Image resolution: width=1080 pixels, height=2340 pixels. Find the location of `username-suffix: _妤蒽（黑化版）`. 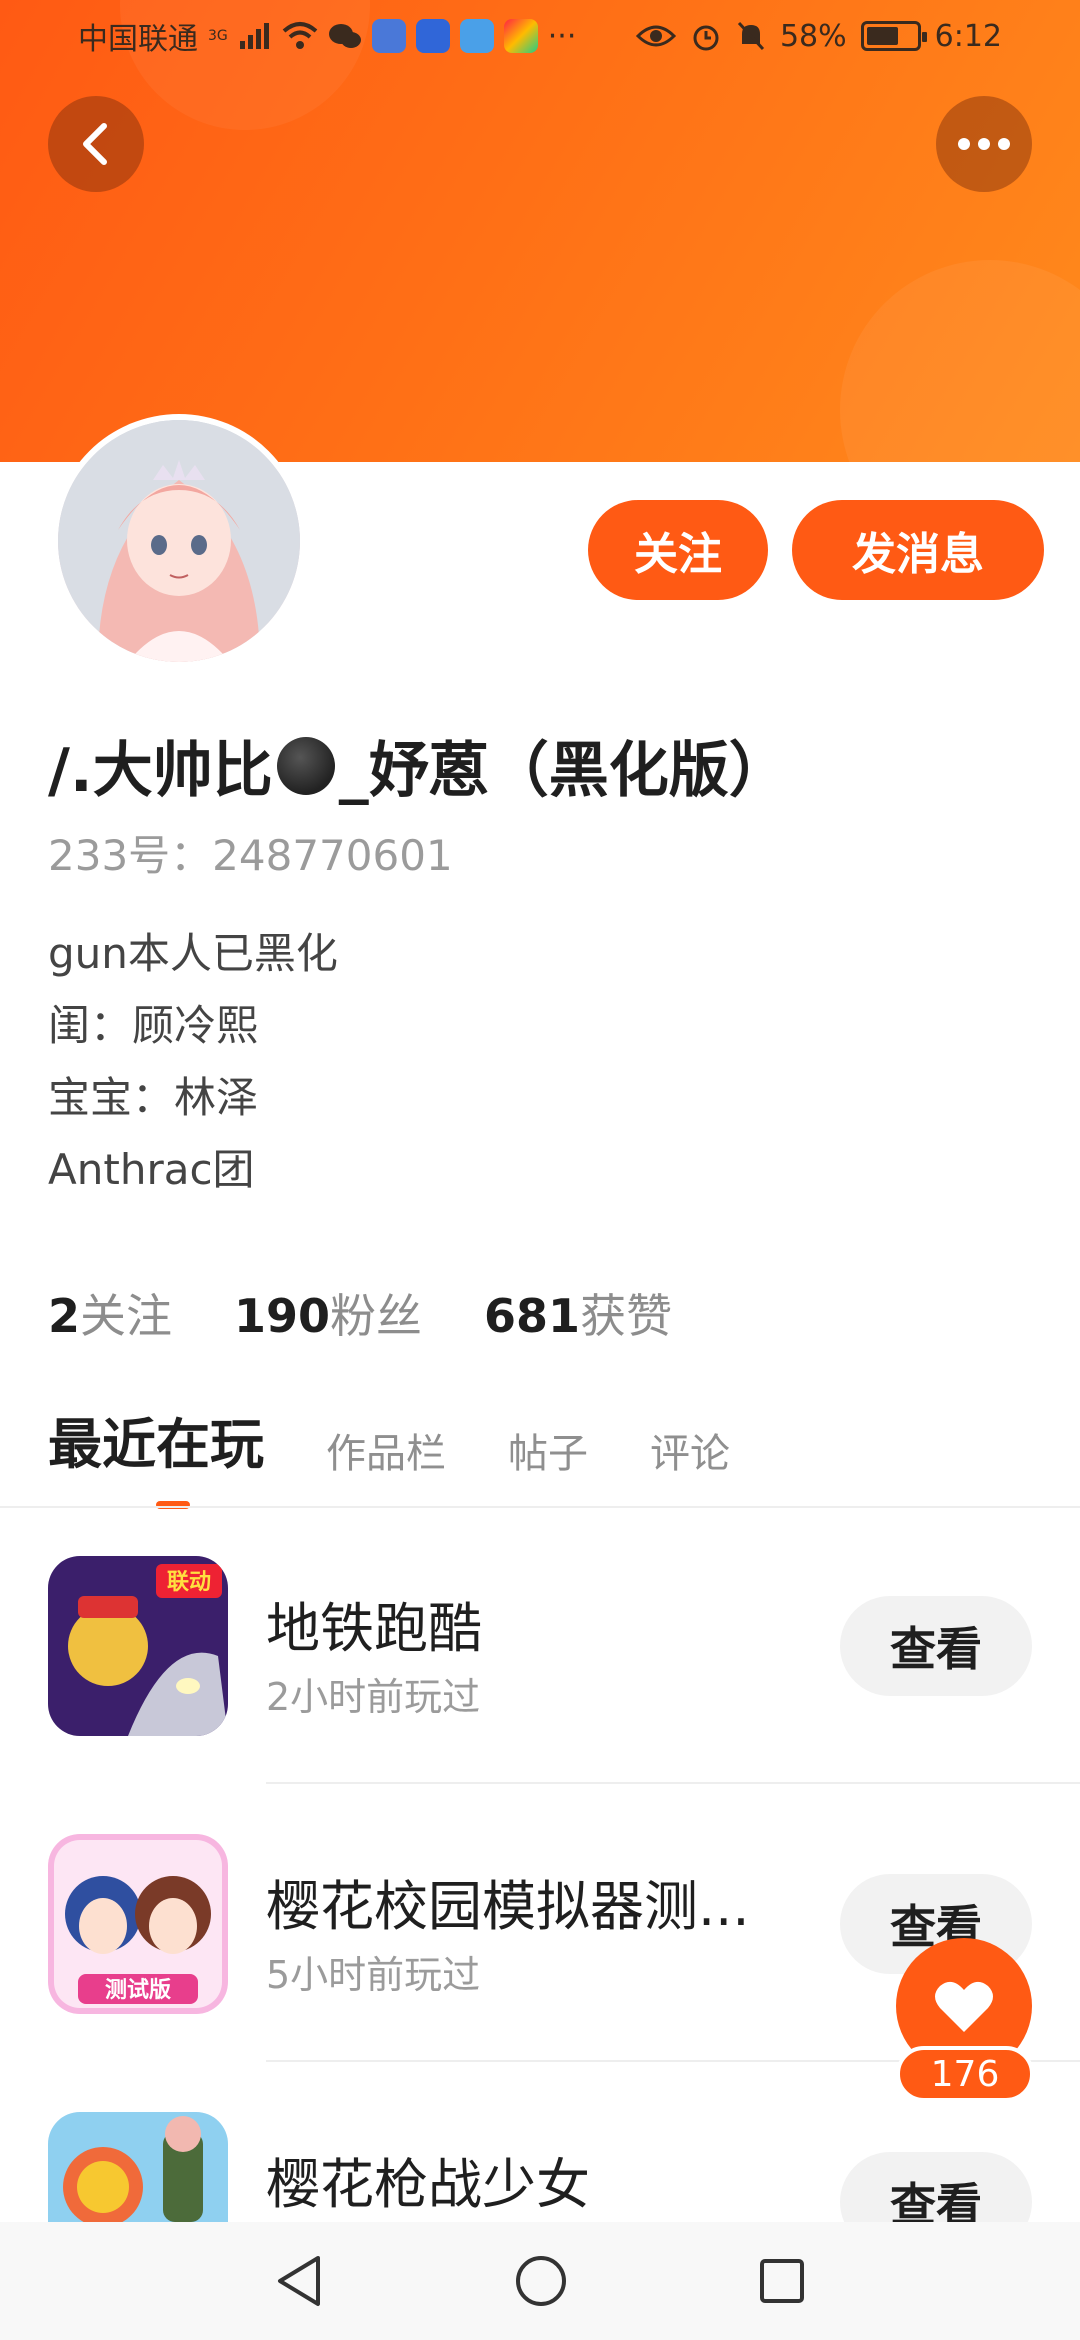

username-suffix: _妤蒽（黑化版） is located at coordinates (563, 771).